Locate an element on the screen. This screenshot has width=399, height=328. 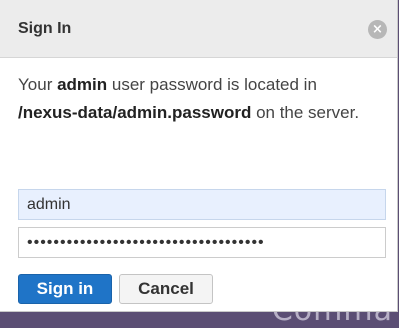
dialog-title: Sign In is located at coordinates (45, 28).